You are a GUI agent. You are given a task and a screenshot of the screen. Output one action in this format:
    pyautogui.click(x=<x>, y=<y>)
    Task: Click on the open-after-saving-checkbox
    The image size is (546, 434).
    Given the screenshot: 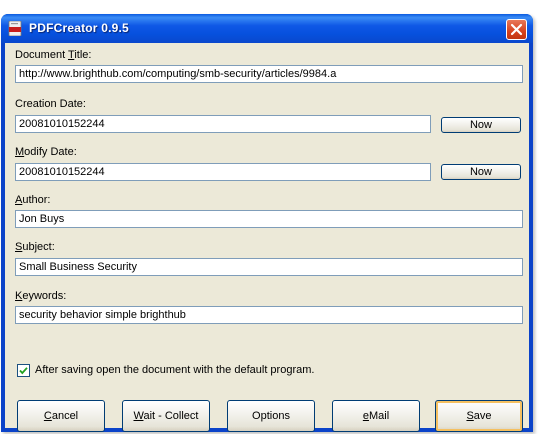 What is the action you would take?
    pyautogui.click(x=23, y=370)
    